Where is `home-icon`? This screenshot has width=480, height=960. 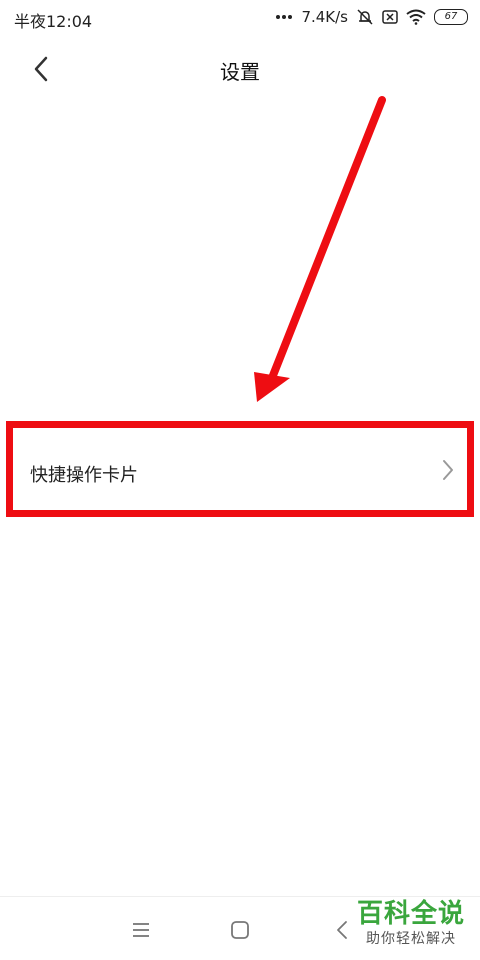
home-icon is located at coordinates (240, 930).